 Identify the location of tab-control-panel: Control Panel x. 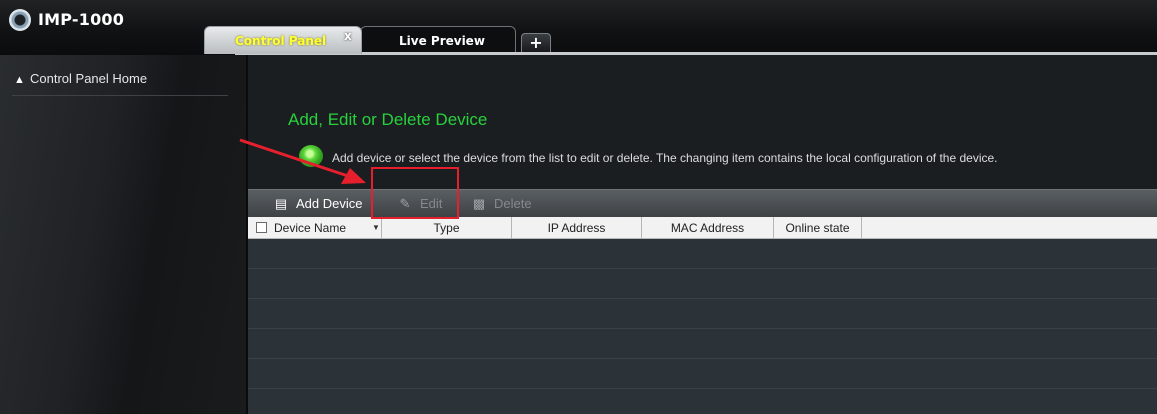
(283, 40).